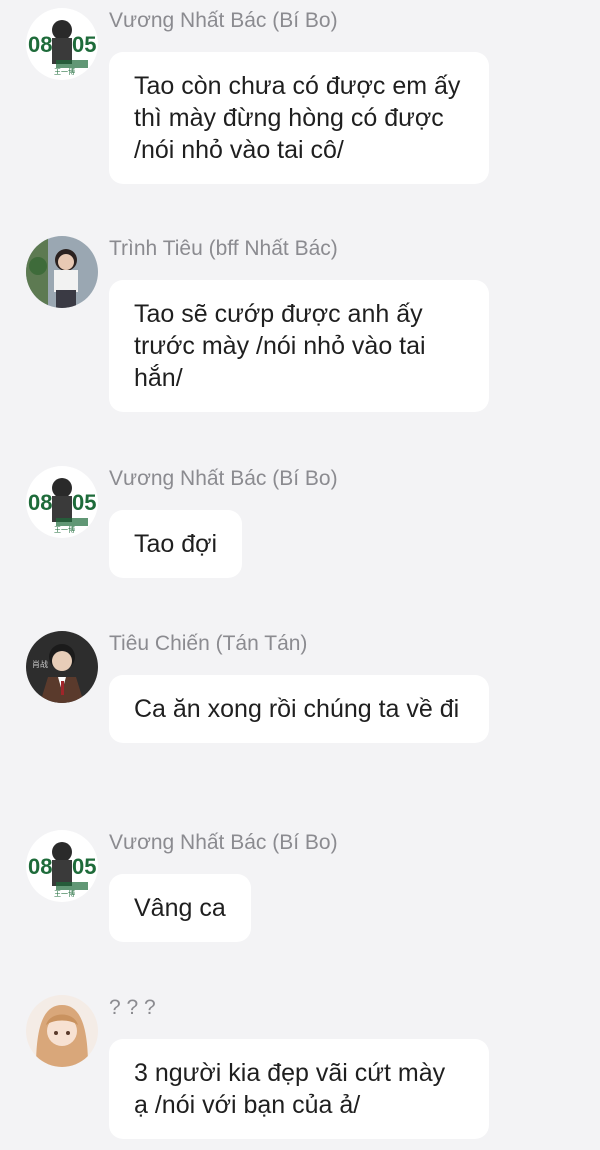 The width and height of the screenshot is (600, 1150). What do you see at coordinates (132, 1007) in the screenshot?
I see `sender-name: ? ? ?` at bounding box center [132, 1007].